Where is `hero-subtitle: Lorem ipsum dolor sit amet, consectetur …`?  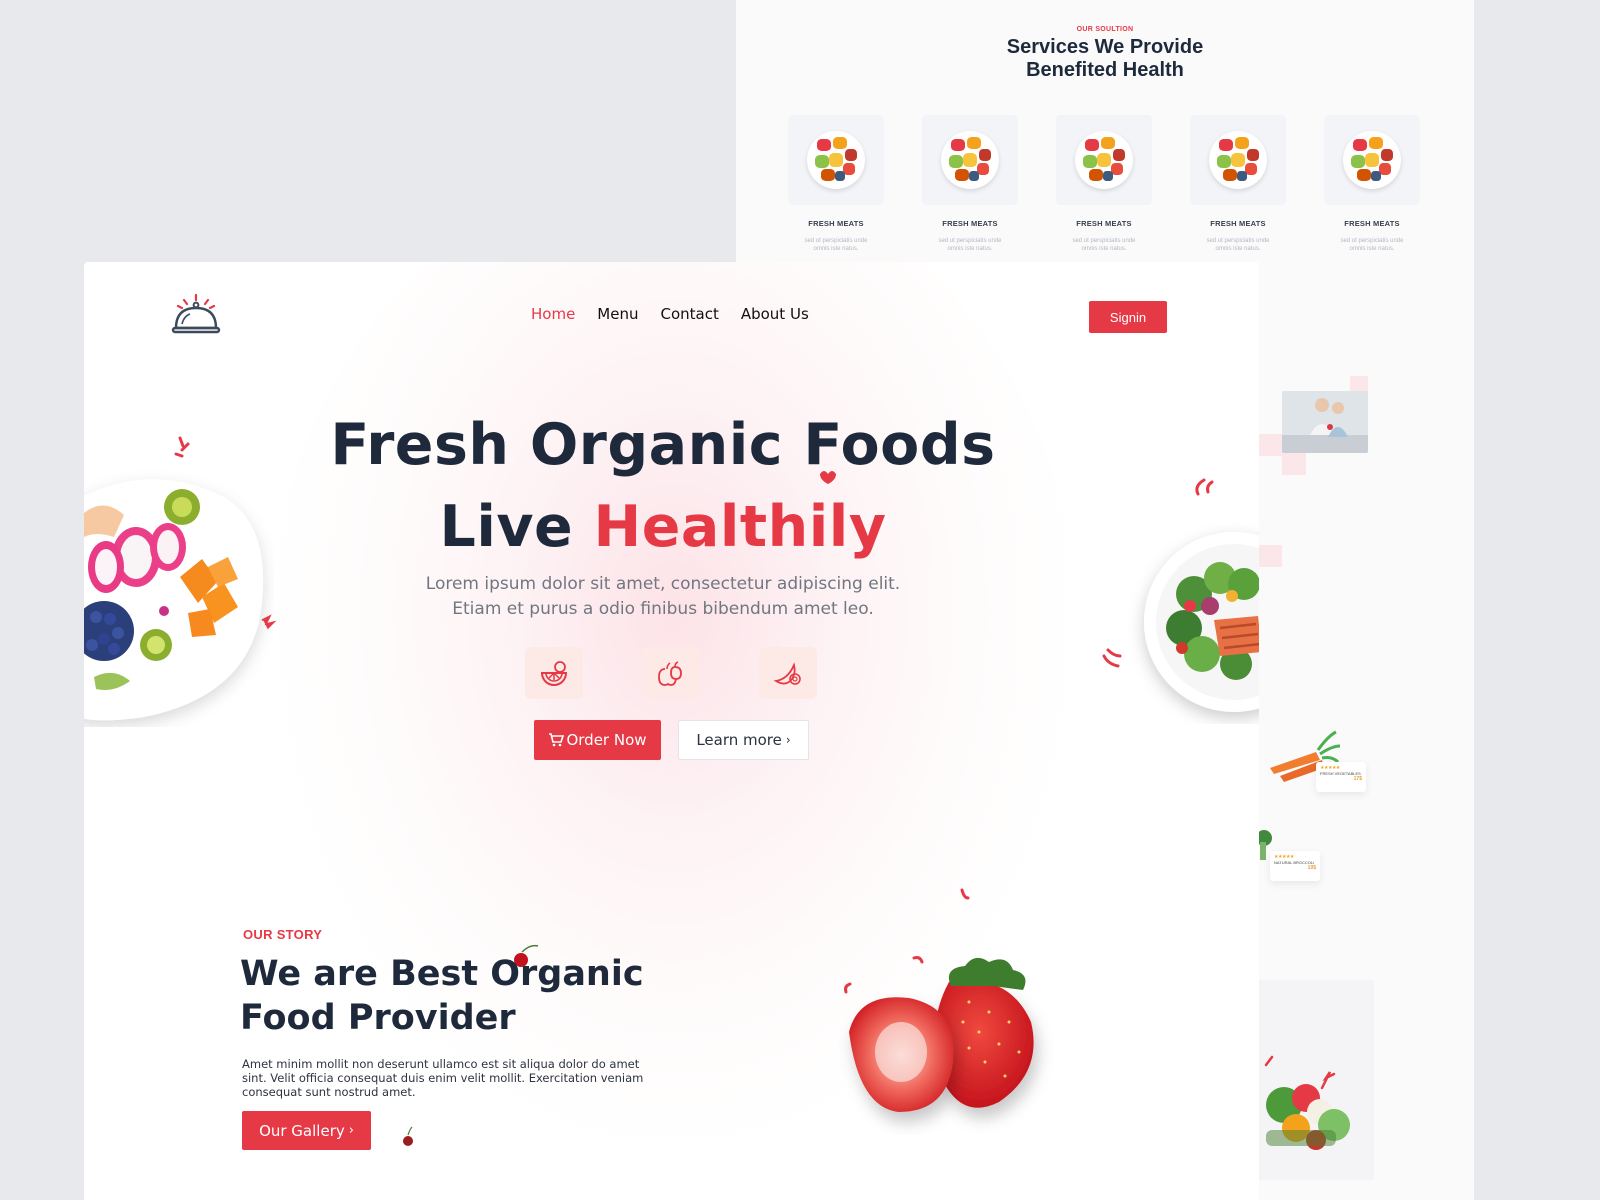 hero-subtitle: Lorem ipsum dolor sit amet, consectetur … is located at coordinates (663, 597).